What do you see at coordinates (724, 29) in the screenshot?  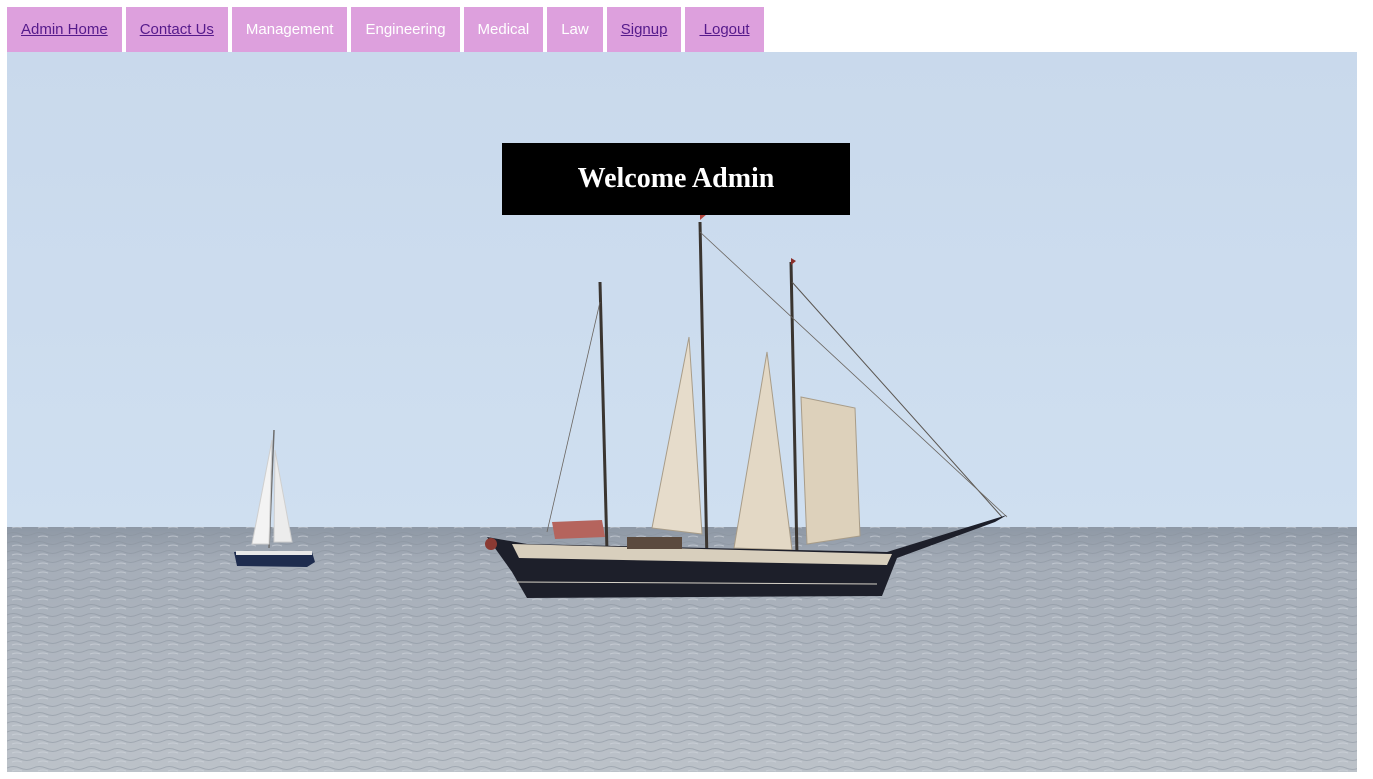 I see `nav-logout: Logout` at bounding box center [724, 29].